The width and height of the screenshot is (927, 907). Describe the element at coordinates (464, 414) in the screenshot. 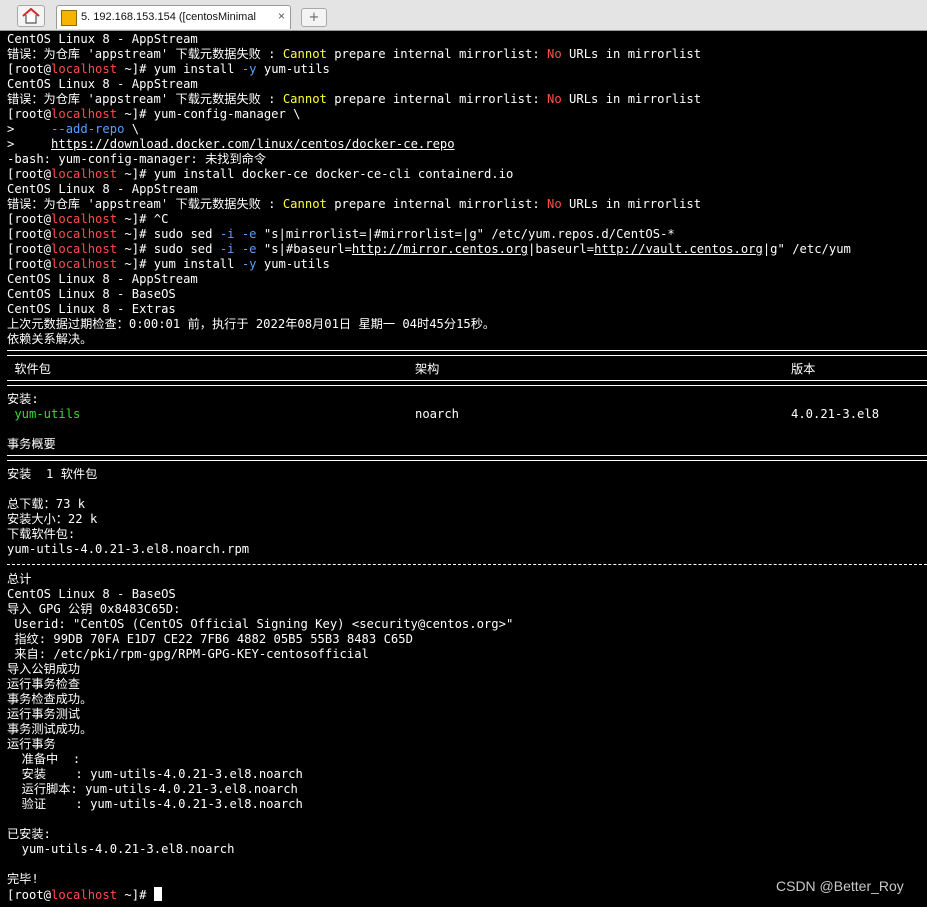

I see `table-row: yum-utils noarch 4.0.21-3.el8` at that location.